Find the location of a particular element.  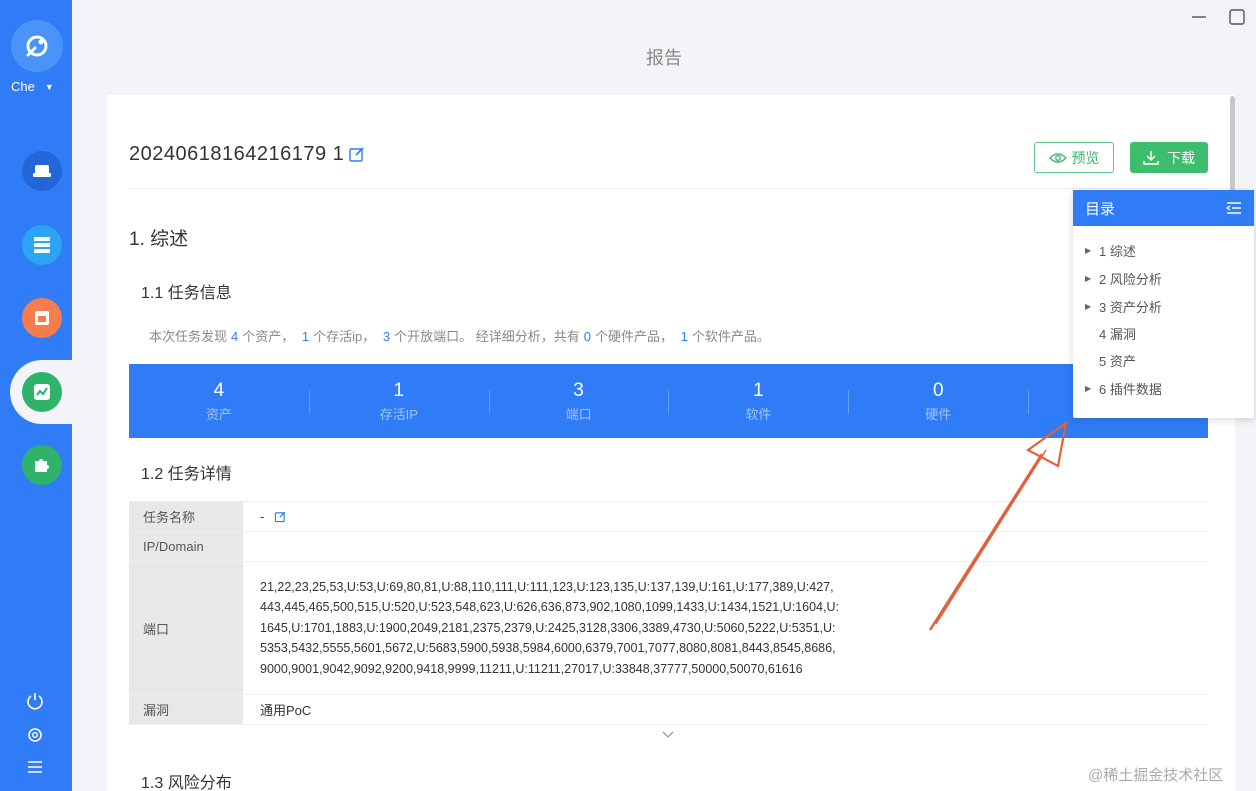

toc-header: 目录 is located at coordinates (1163, 208).